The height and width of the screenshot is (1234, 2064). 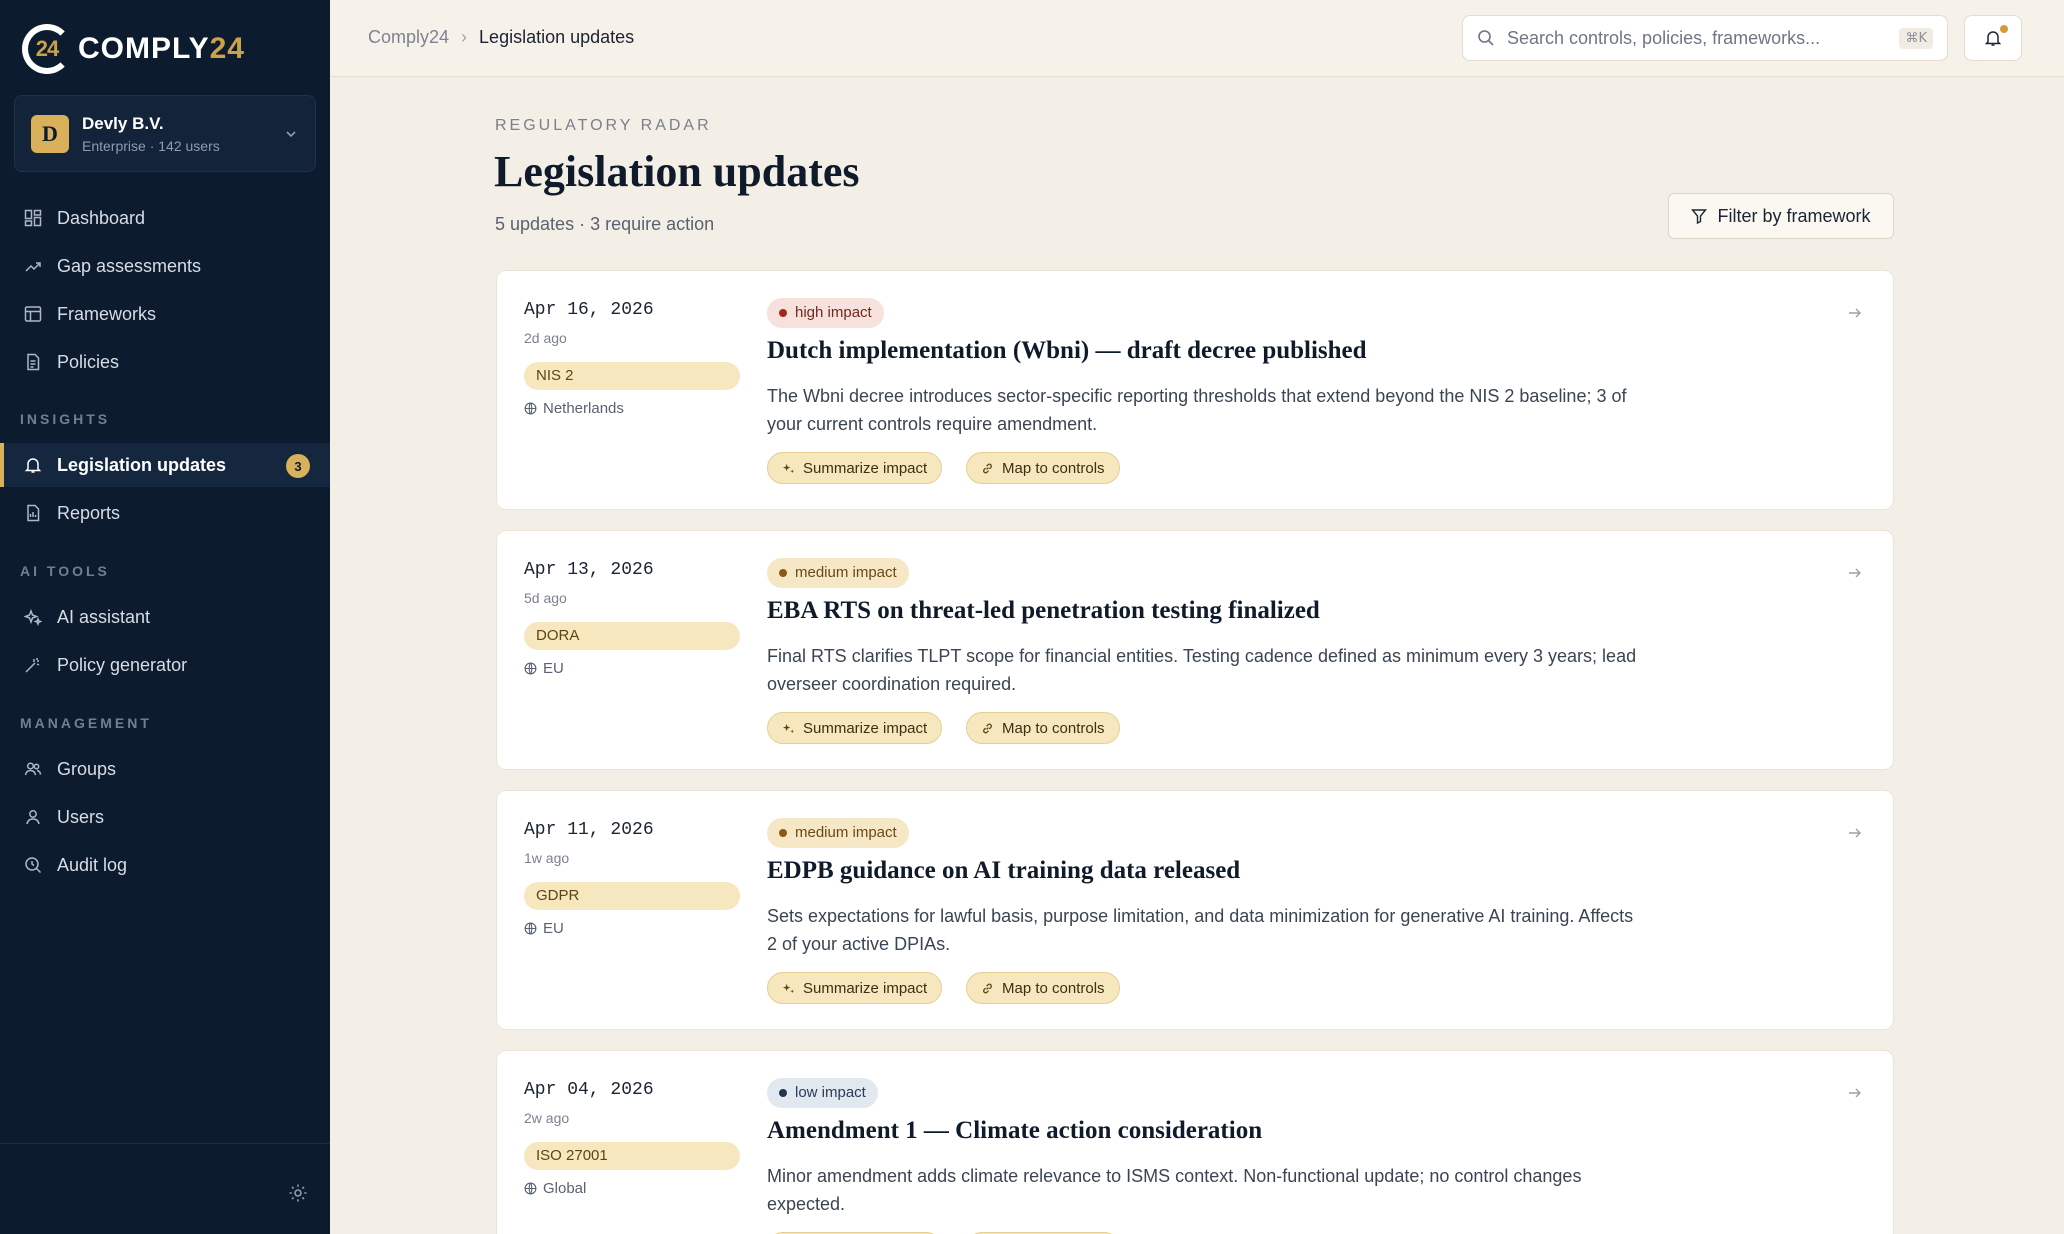 I want to click on update-date: Apr 11, 2026, so click(x=589, y=830).